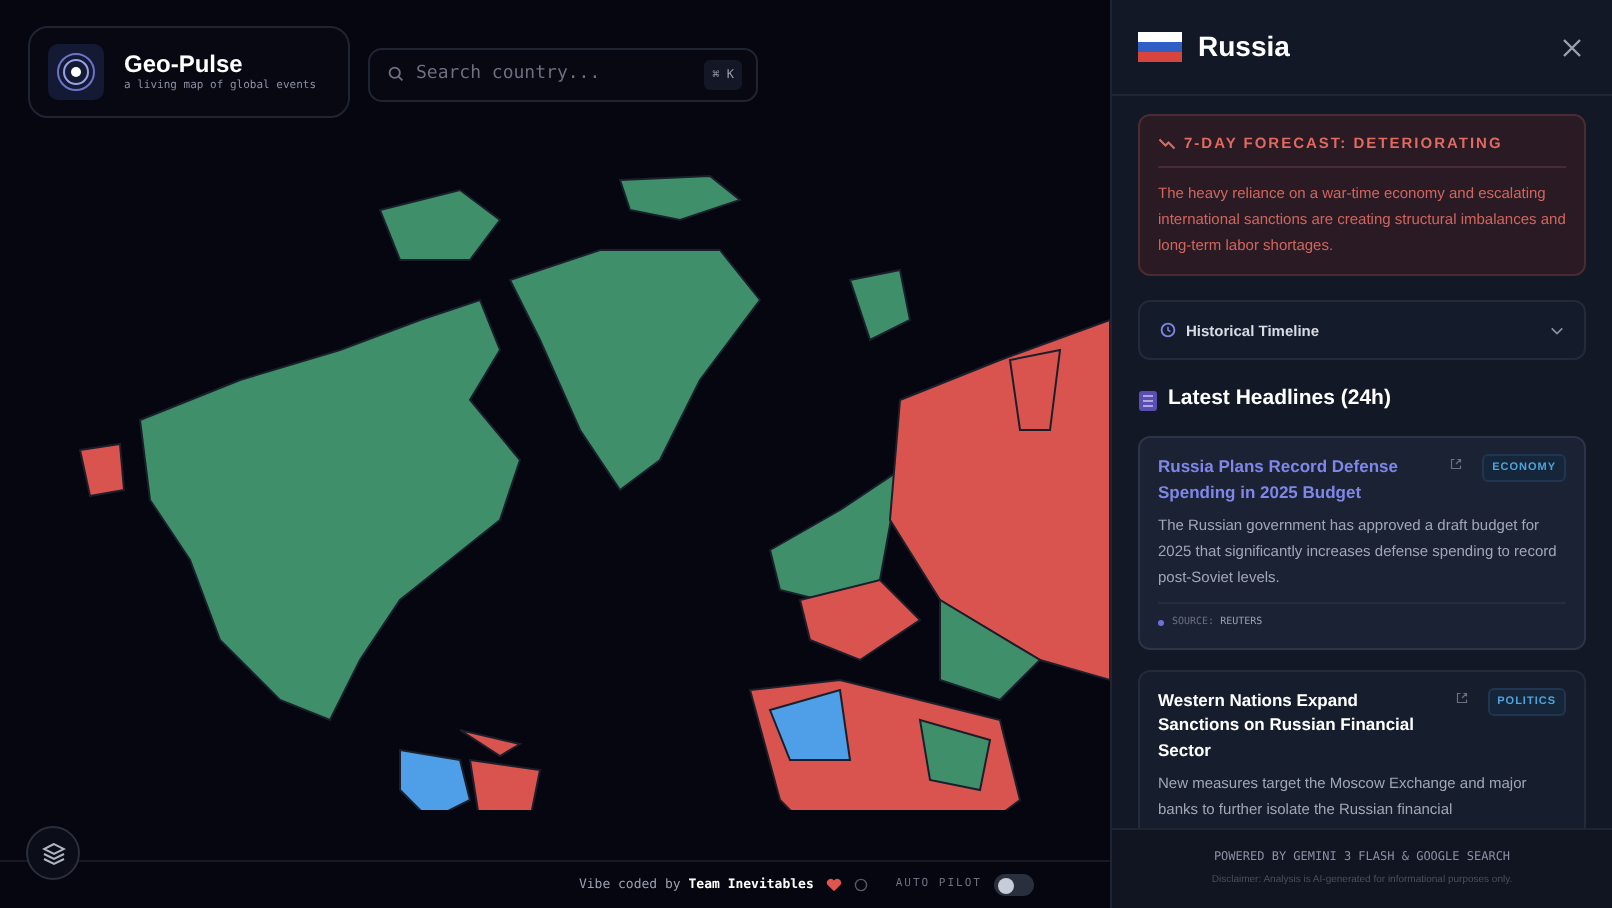 The height and width of the screenshot is (908, 1612). I want to click on trend-down-icon, so click(1167, 143).